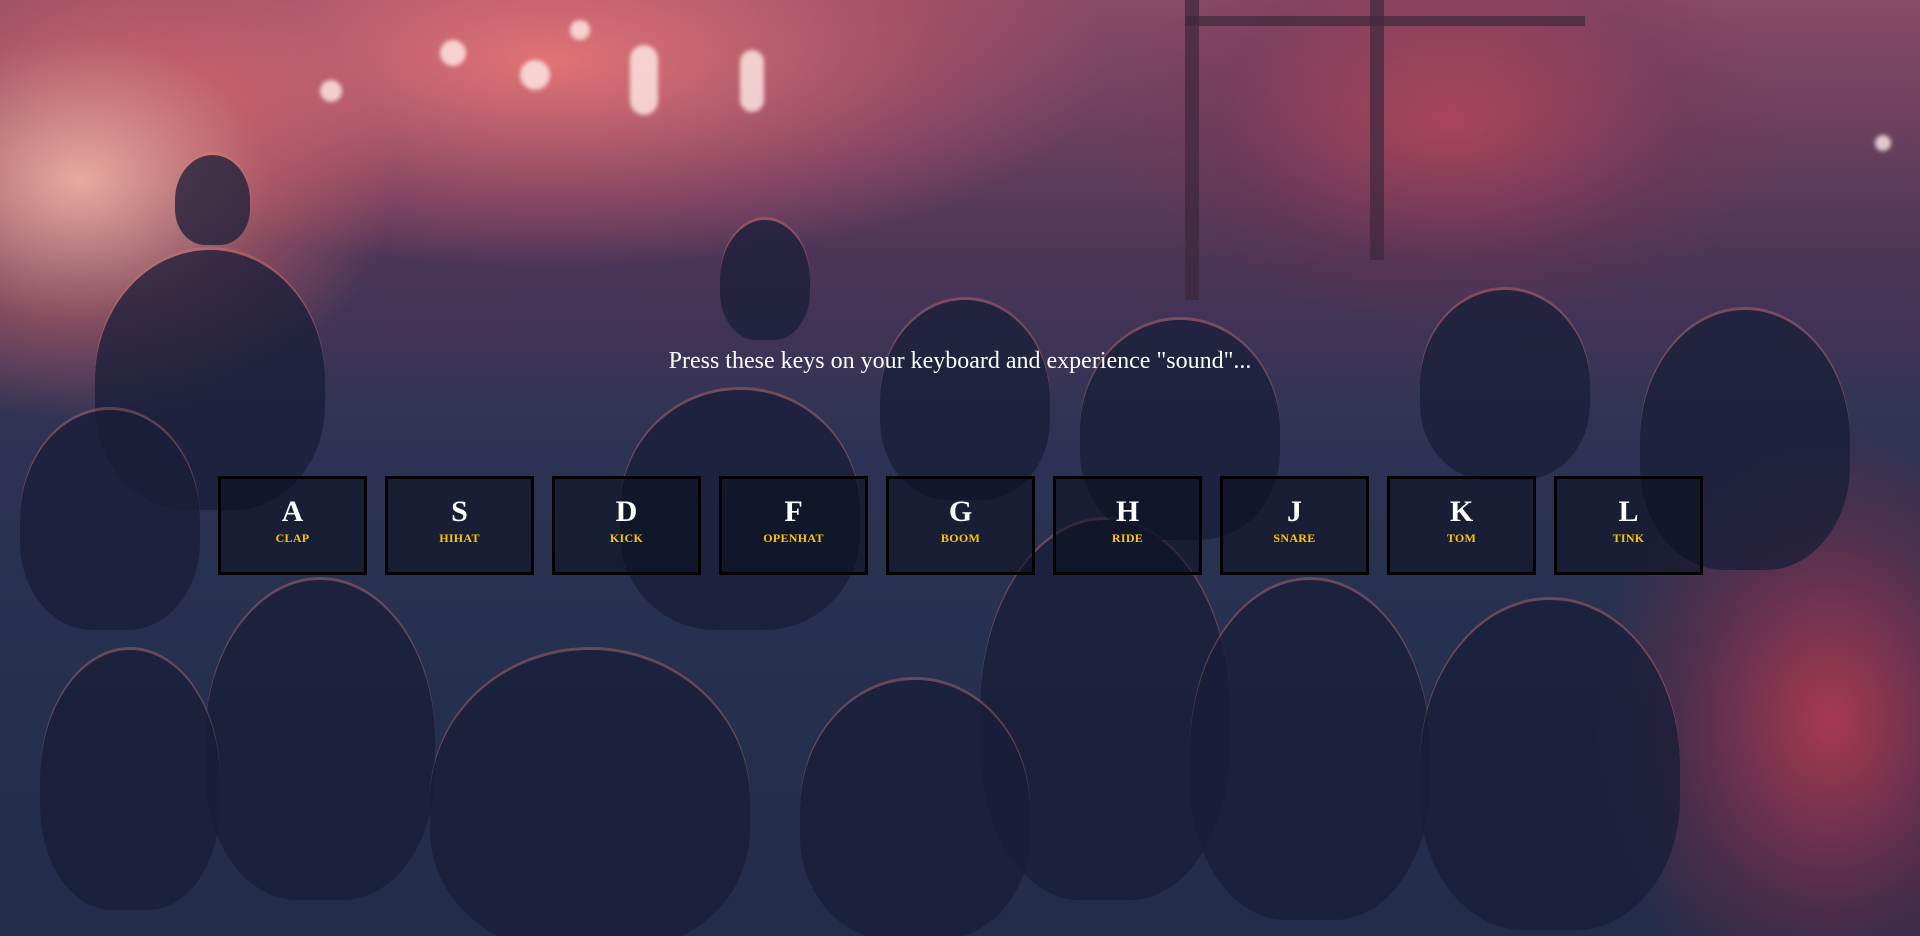  Describe the element at coordinates (1127, 511) in the screenshot. I see `key-letter: H` at that location.